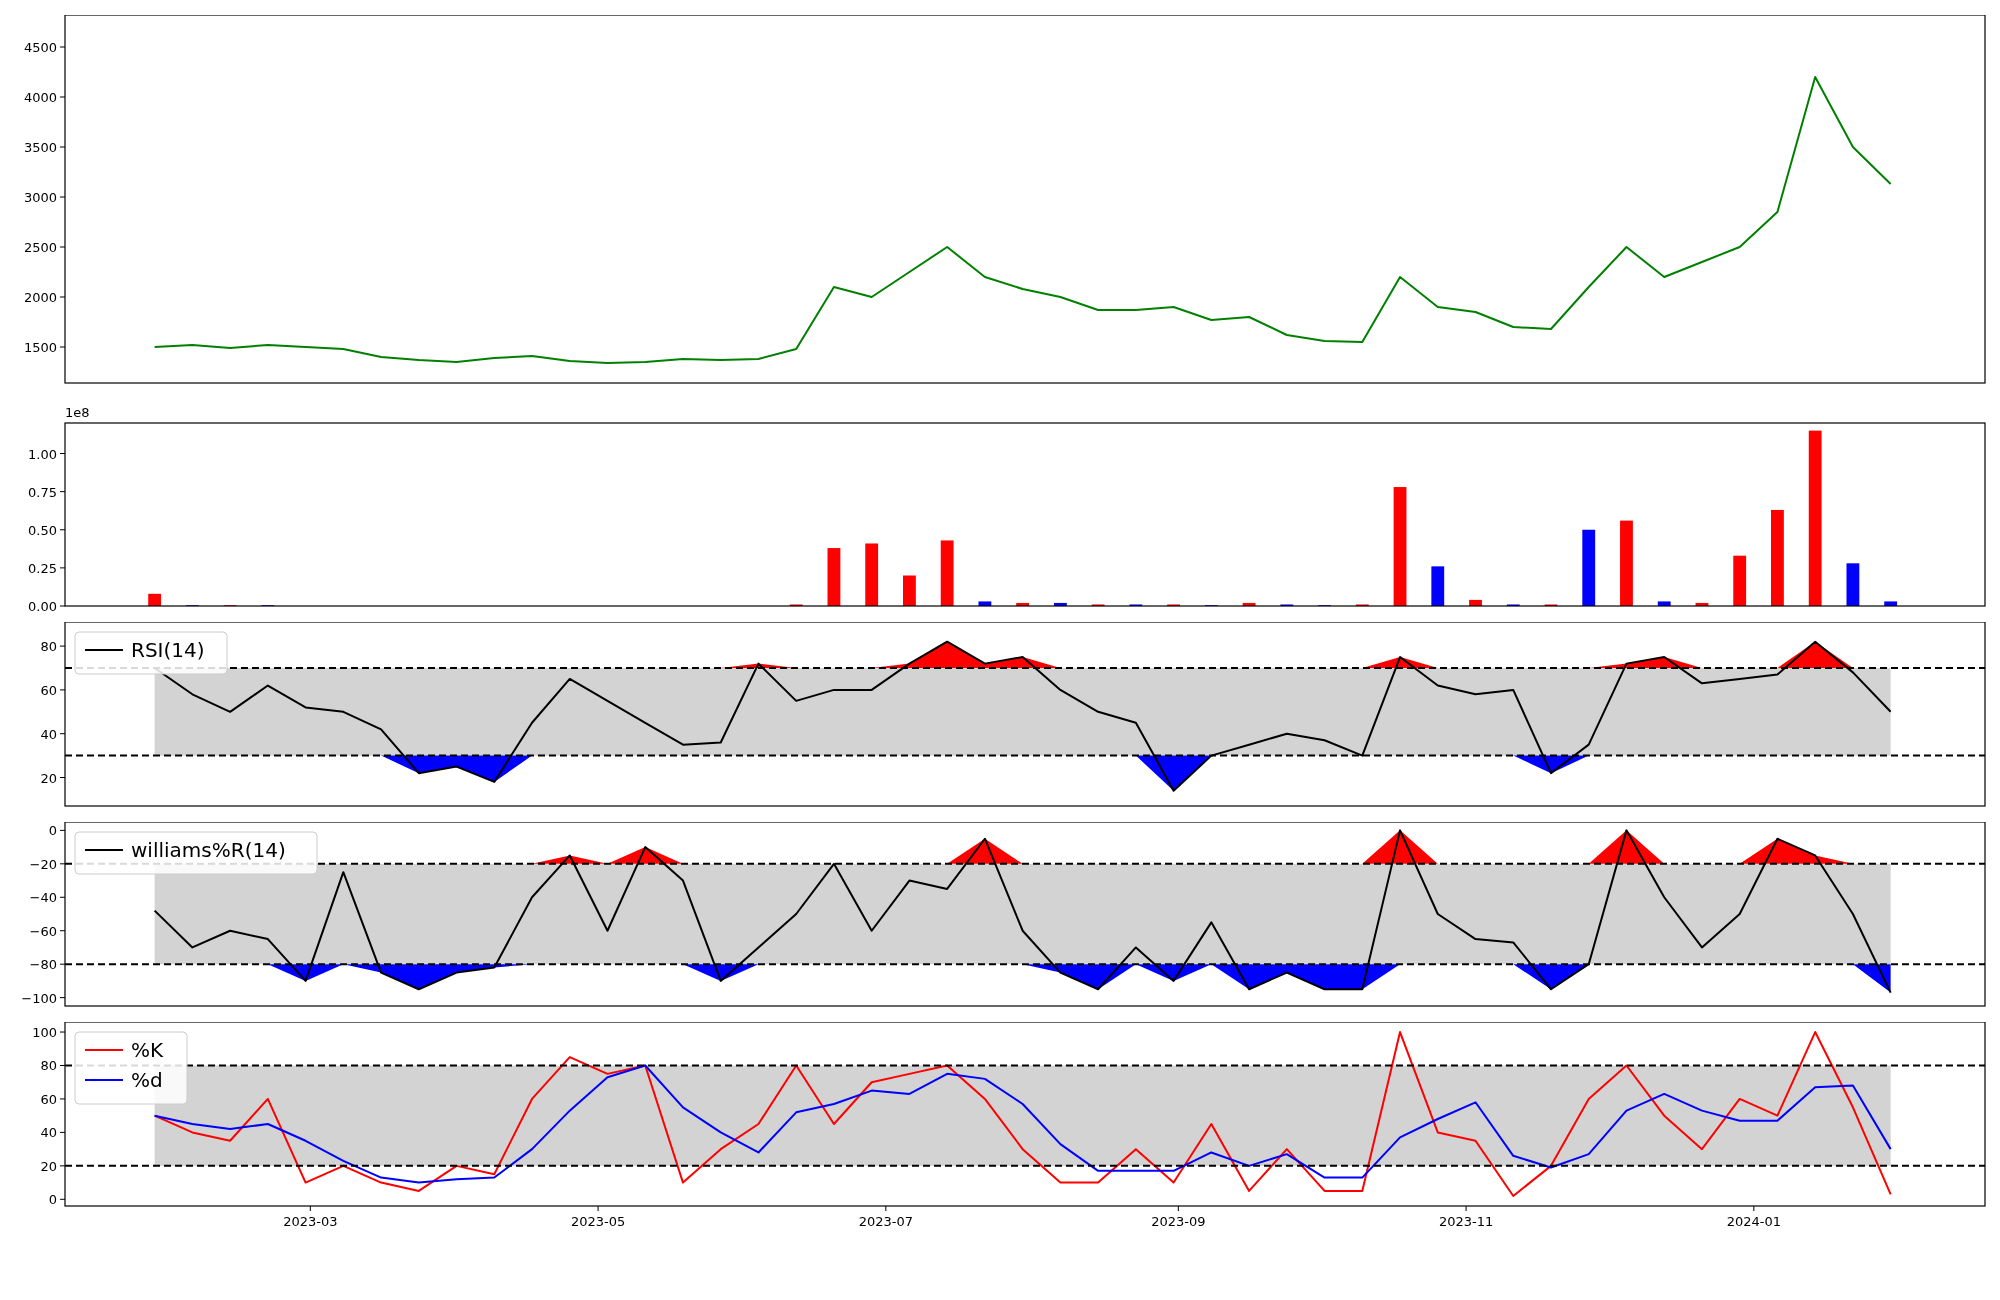  Describe the element at coordinates (40, 297) in the screenshot. I see `tick-label: 2000` at that location.